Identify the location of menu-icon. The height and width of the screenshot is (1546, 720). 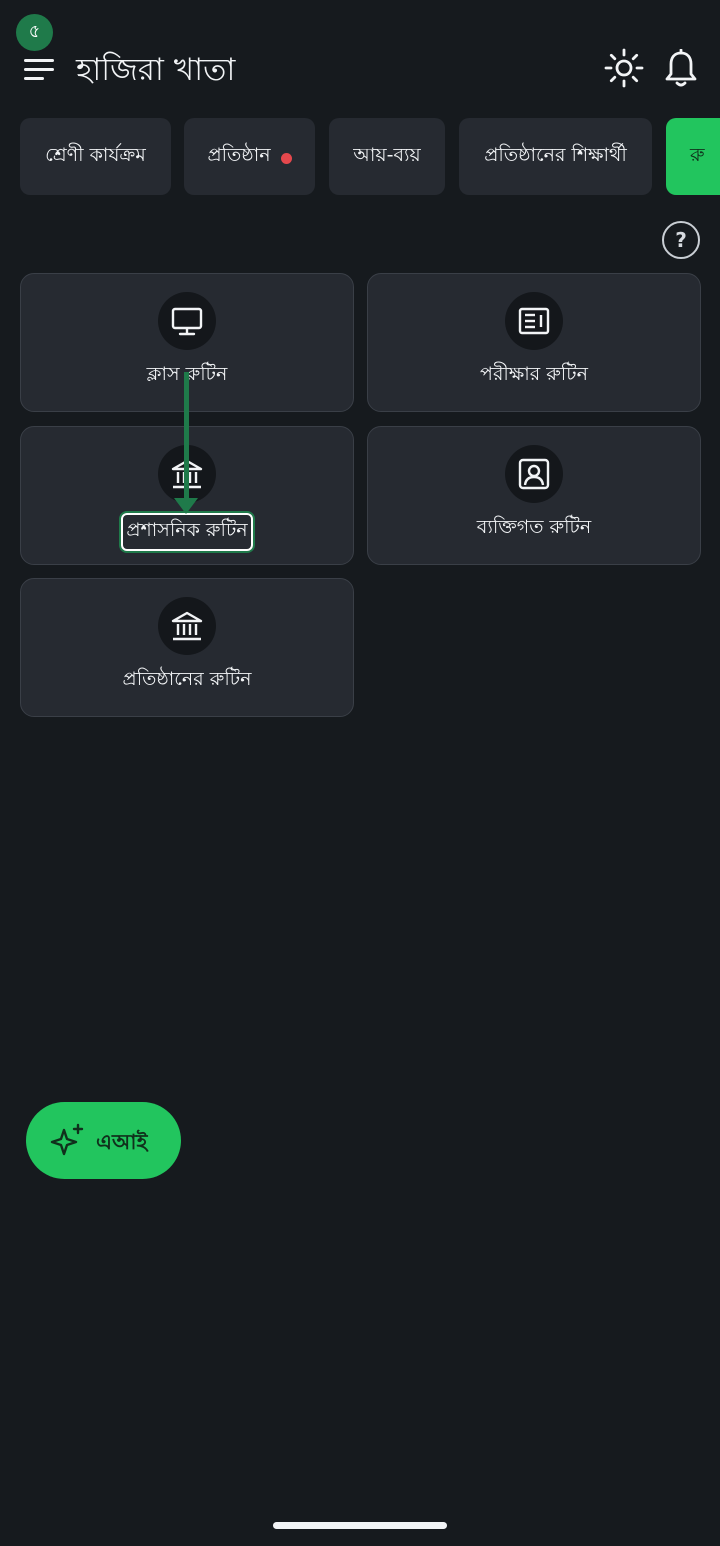
(39, 69).